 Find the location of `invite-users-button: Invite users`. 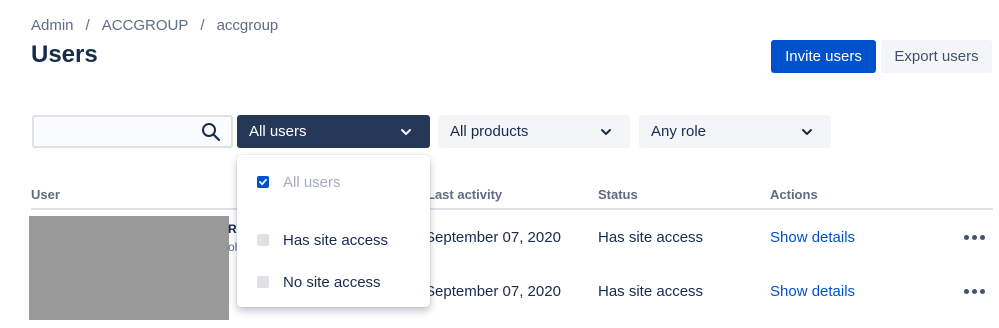

invite-users-button: Invite users is located at coordinates (823, 56).